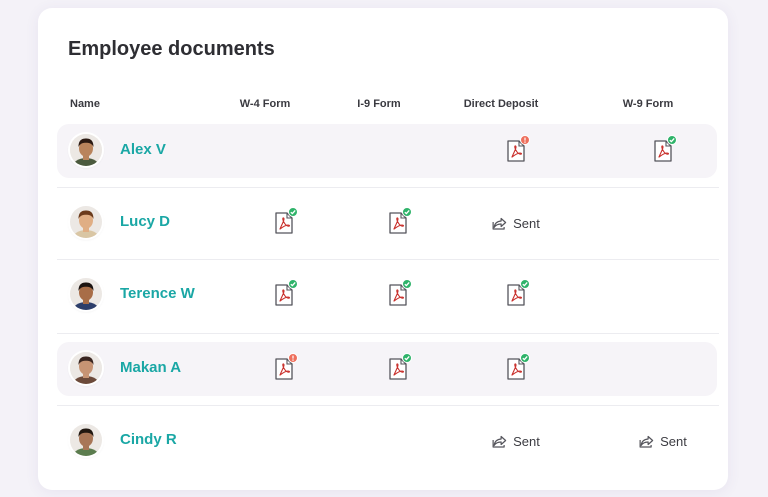  What do you see at coordinates (143, 149) in the screenshot?
I see `employee-name-link: Alex V` at bounding box center [143, 149].